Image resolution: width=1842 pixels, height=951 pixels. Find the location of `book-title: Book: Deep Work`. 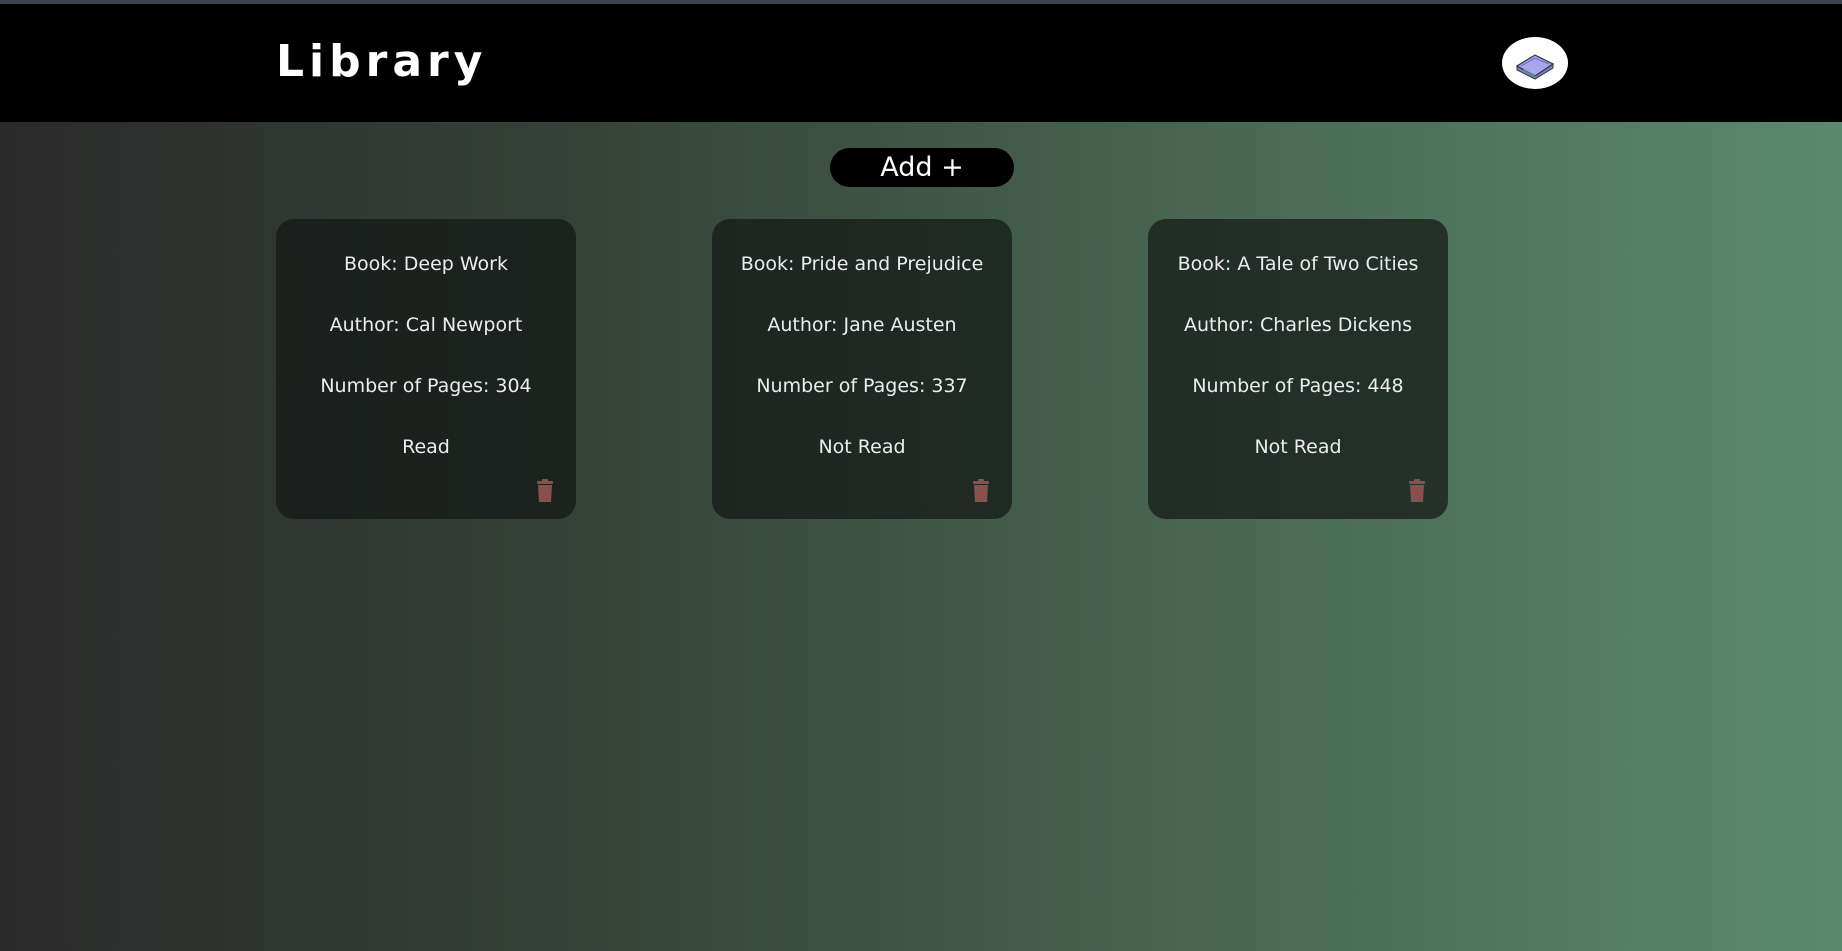

book-title: Book: Deep Work is located at coordinates (426, 264).